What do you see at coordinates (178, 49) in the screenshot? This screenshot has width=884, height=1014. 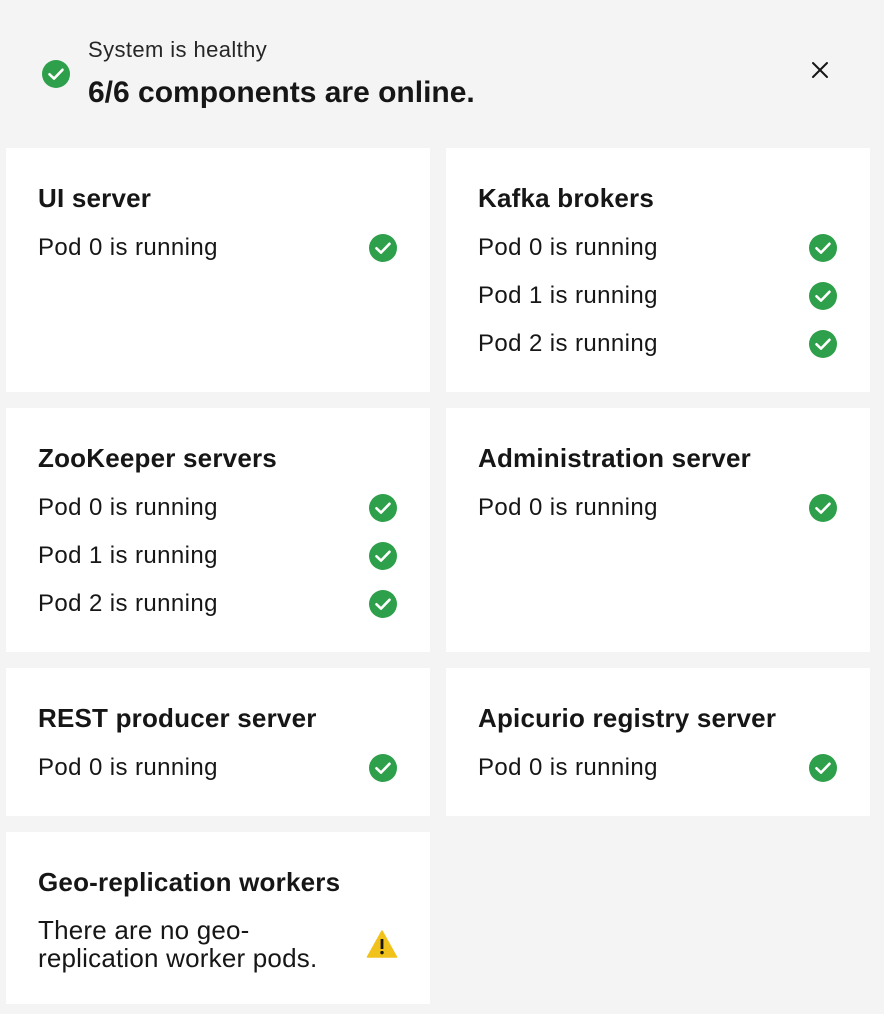 I see `status-label: System is healthy` at bounding box center [178, 49].